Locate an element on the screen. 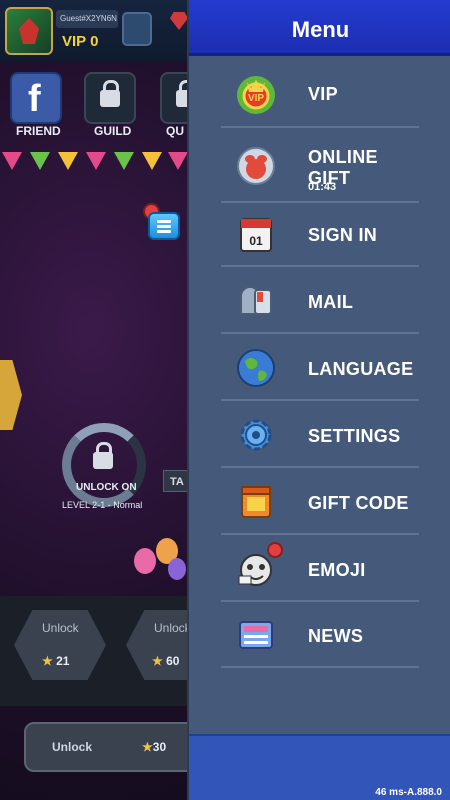 This screenshot has width=450, height=800. svg-text: VIP is located at coordinates (256, 98).